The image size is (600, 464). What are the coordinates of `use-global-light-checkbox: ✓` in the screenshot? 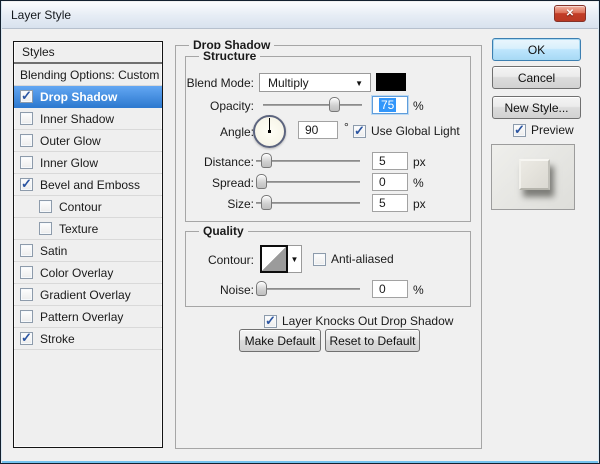 It's located at (359, 130).